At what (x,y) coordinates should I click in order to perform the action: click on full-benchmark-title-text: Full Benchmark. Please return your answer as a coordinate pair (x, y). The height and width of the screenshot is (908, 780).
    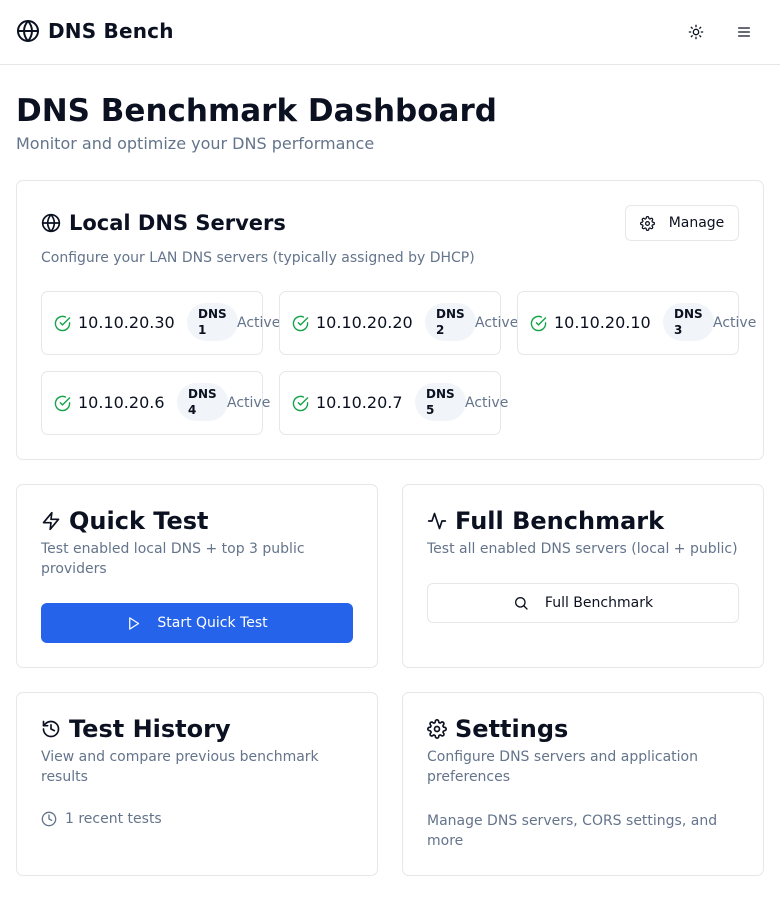
    Looking at the image, I should click on (560, 521).